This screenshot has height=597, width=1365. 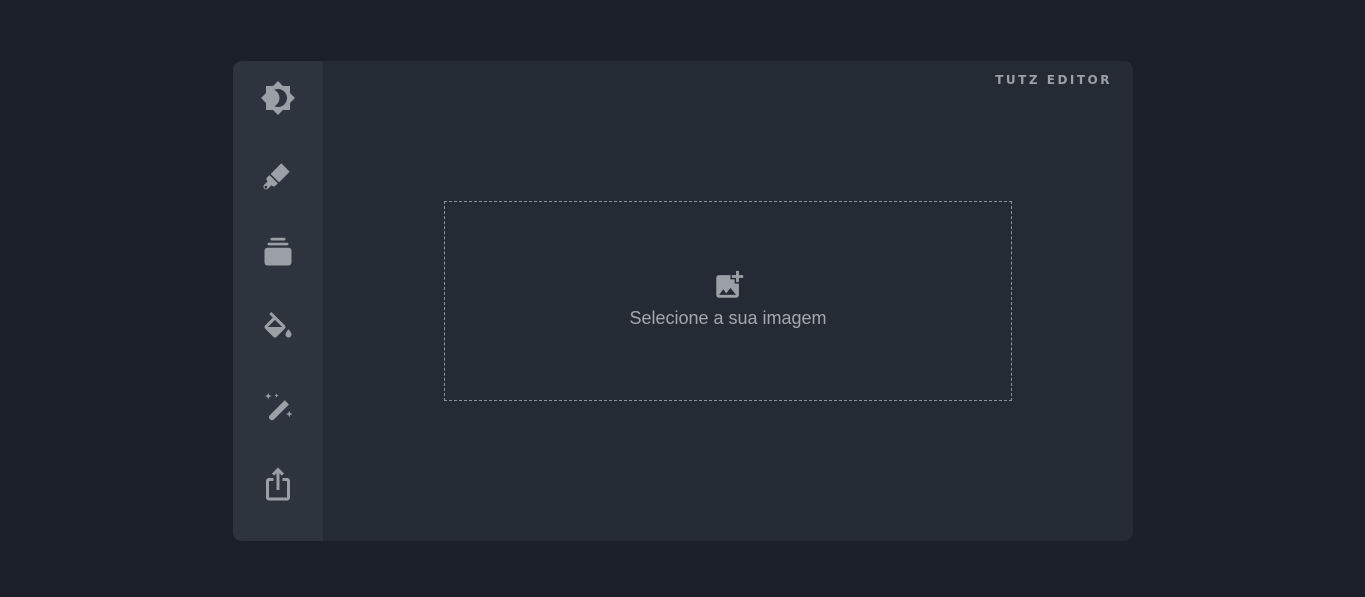 I want to click on tool-sidebar, so click(x=278, y=301).